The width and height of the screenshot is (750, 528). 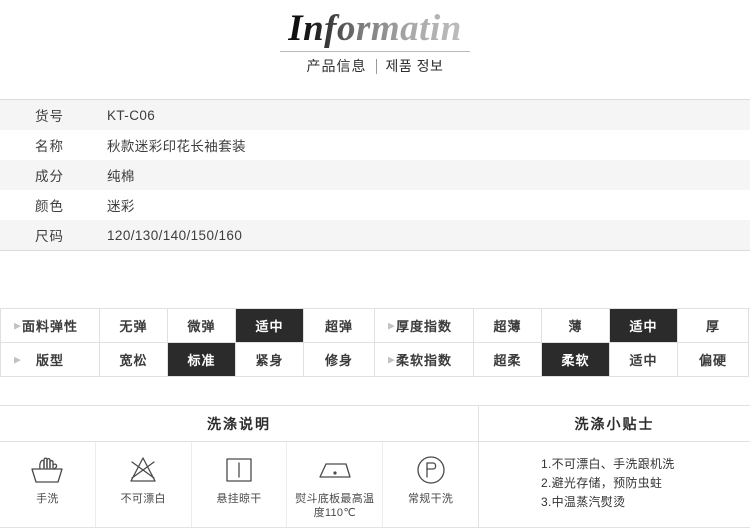 I want to click on attribute-label-text: 厚度指数, so click(x=423, y=326).